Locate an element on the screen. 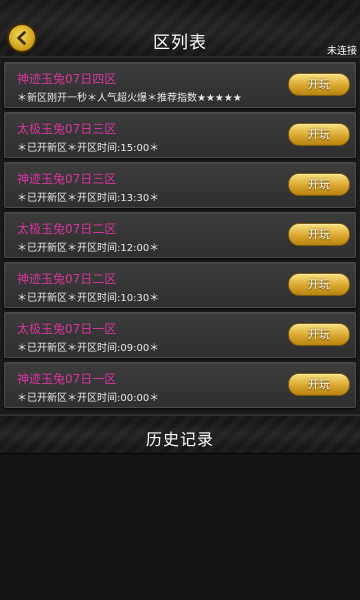 The image size is (360, 600). top-bar: 区列表 未连接 is located at coordinates (180, 29).